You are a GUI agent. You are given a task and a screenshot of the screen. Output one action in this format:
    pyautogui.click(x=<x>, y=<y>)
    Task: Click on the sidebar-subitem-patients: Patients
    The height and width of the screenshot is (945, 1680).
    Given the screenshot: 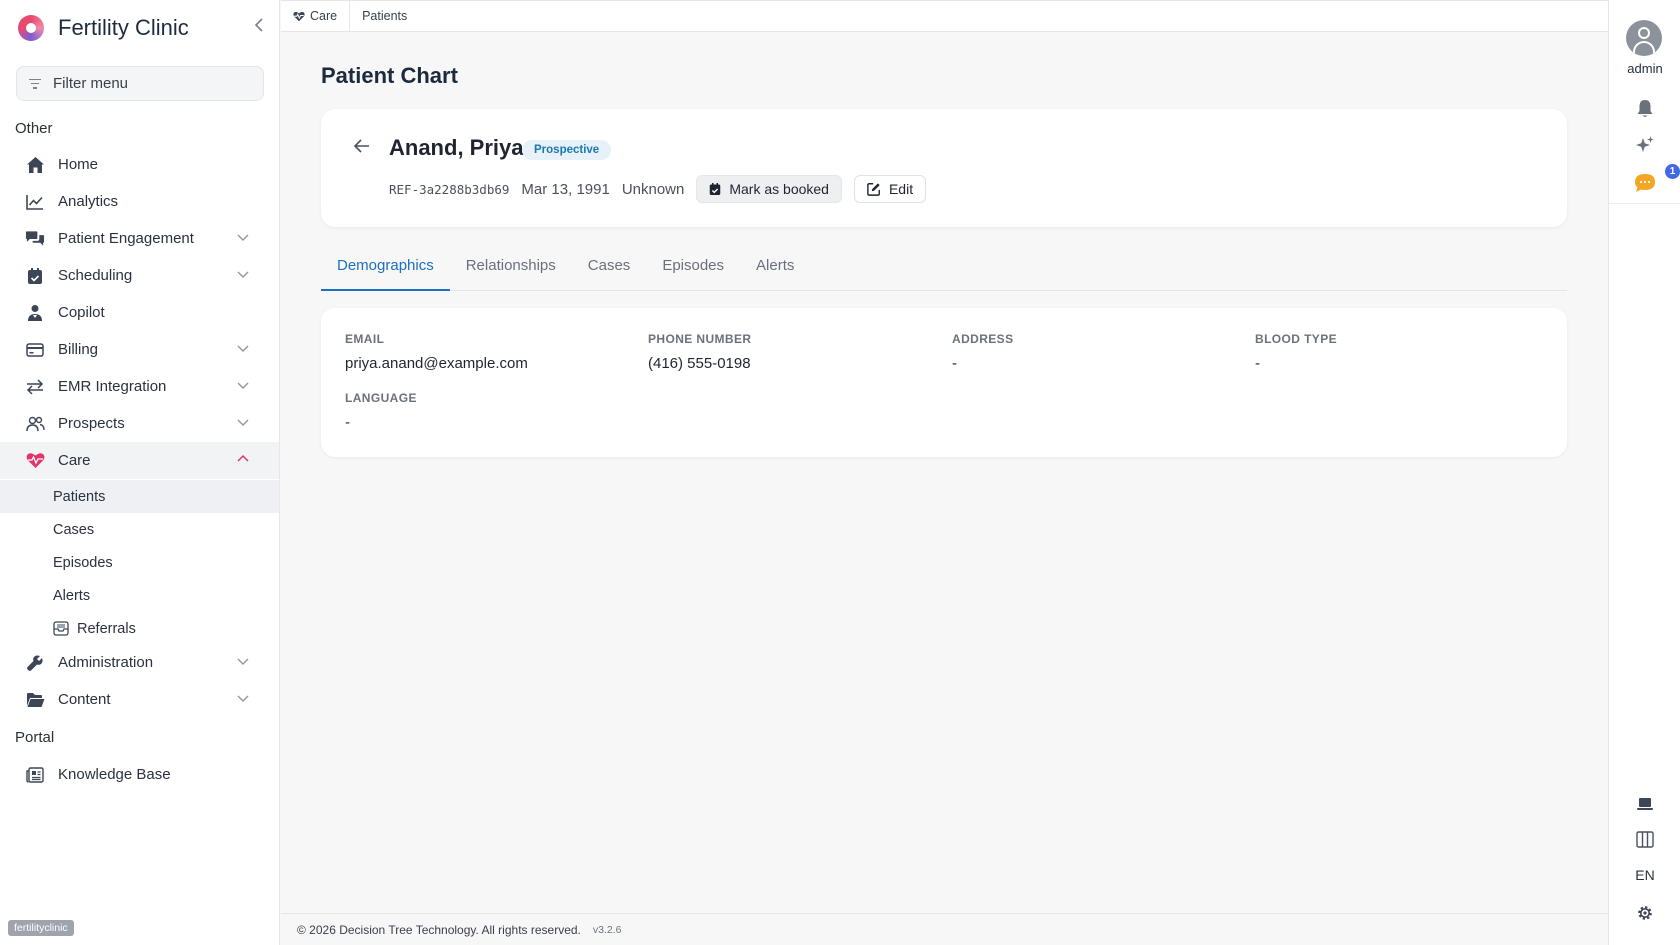 What is the action you would take?
    pyautogui.click(x=139, y=496)
    